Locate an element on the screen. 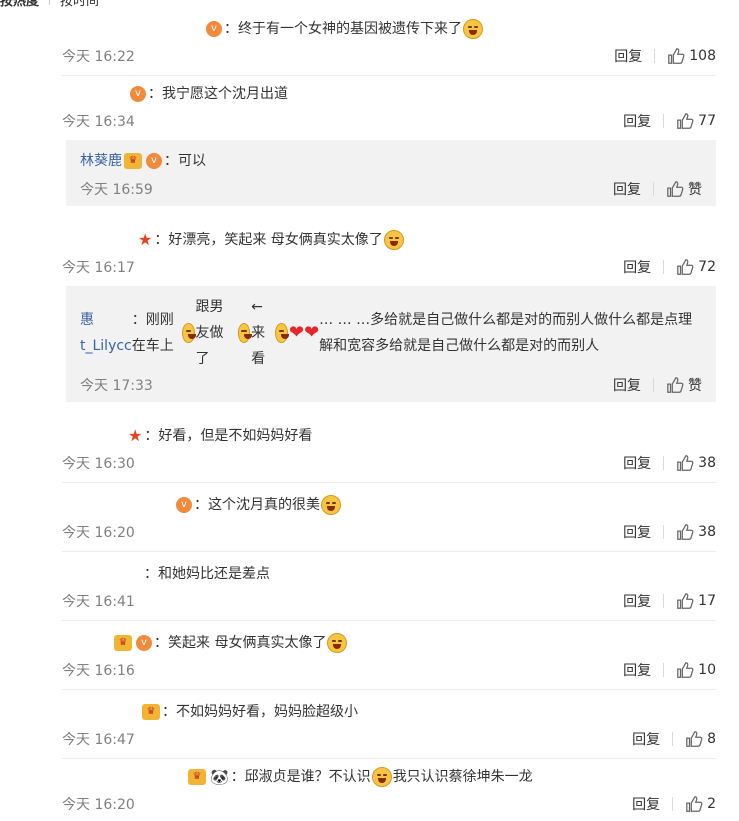 This screenshot has height=821, width=739. comment-time: 今天 16:22 is located at coordinates (98, 57).